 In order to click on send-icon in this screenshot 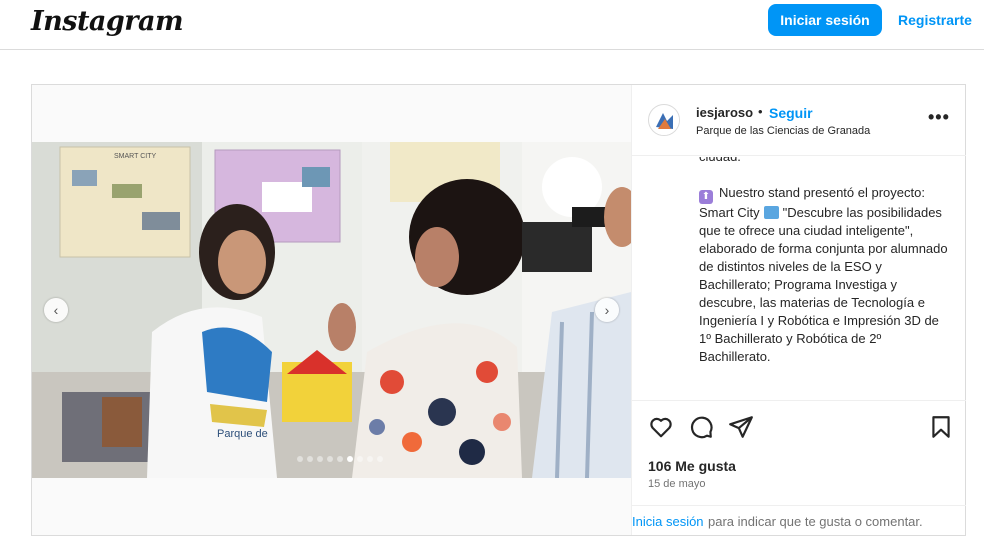, I will do `click(741, 427)`.